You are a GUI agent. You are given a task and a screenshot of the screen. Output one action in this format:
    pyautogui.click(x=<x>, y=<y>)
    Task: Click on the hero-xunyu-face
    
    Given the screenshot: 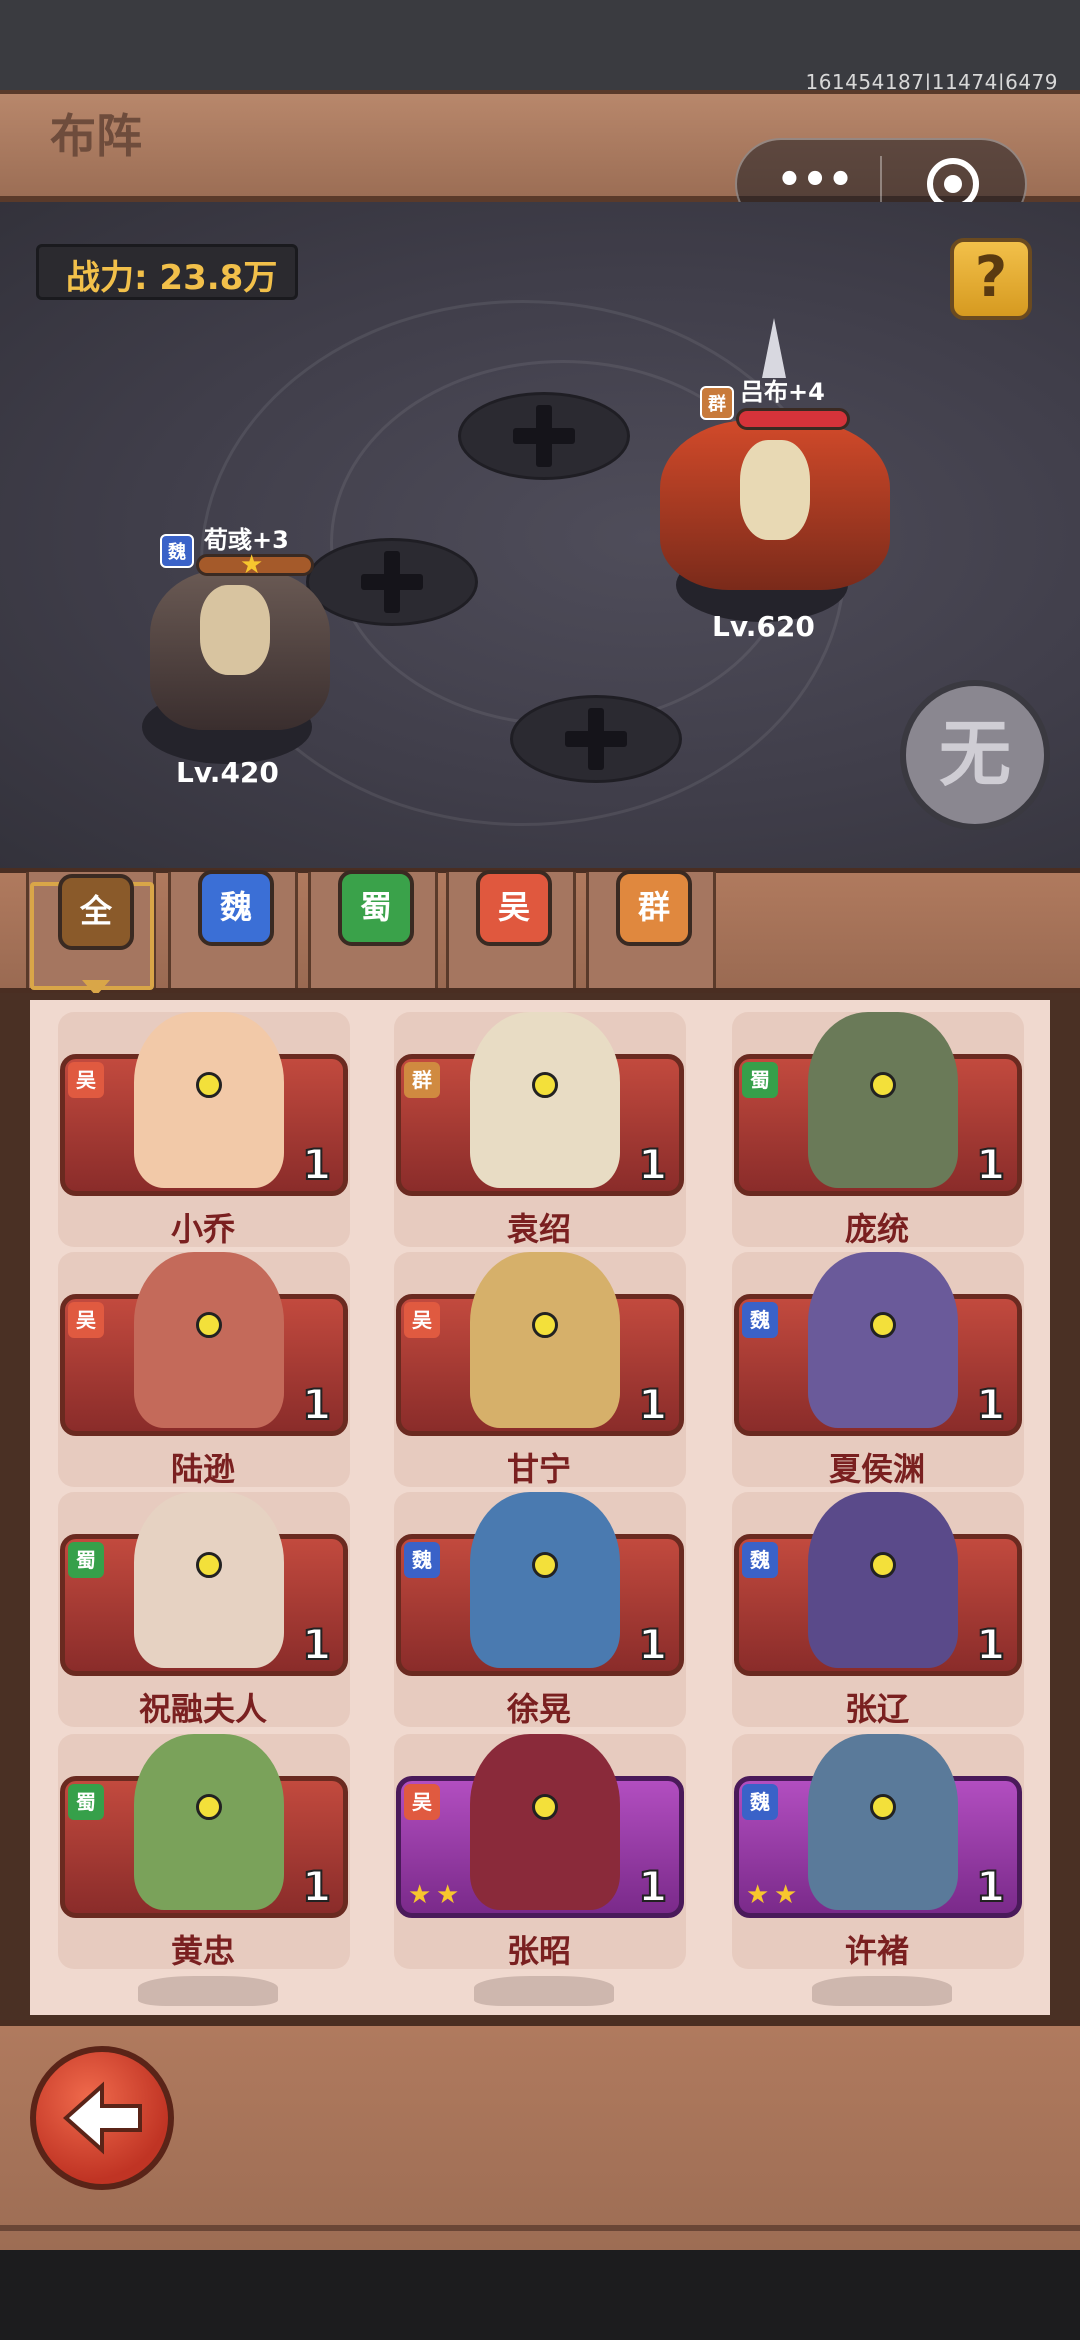 What is the action you would take?
    pyautogui.click(x=235, y=630)
    